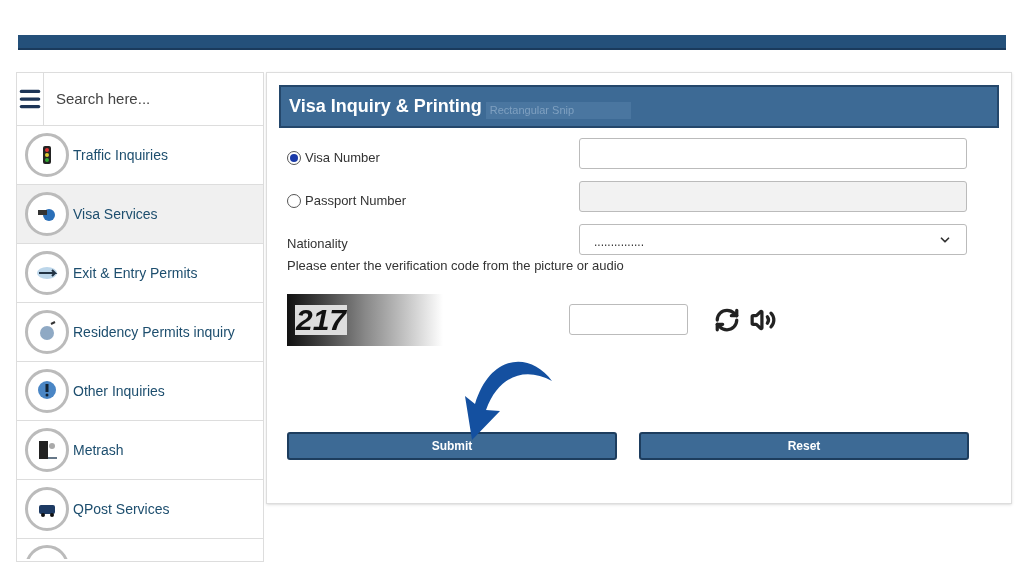  Describe the element at coordinates (773, 153) in the screenshot. I see `text-field` at that location.